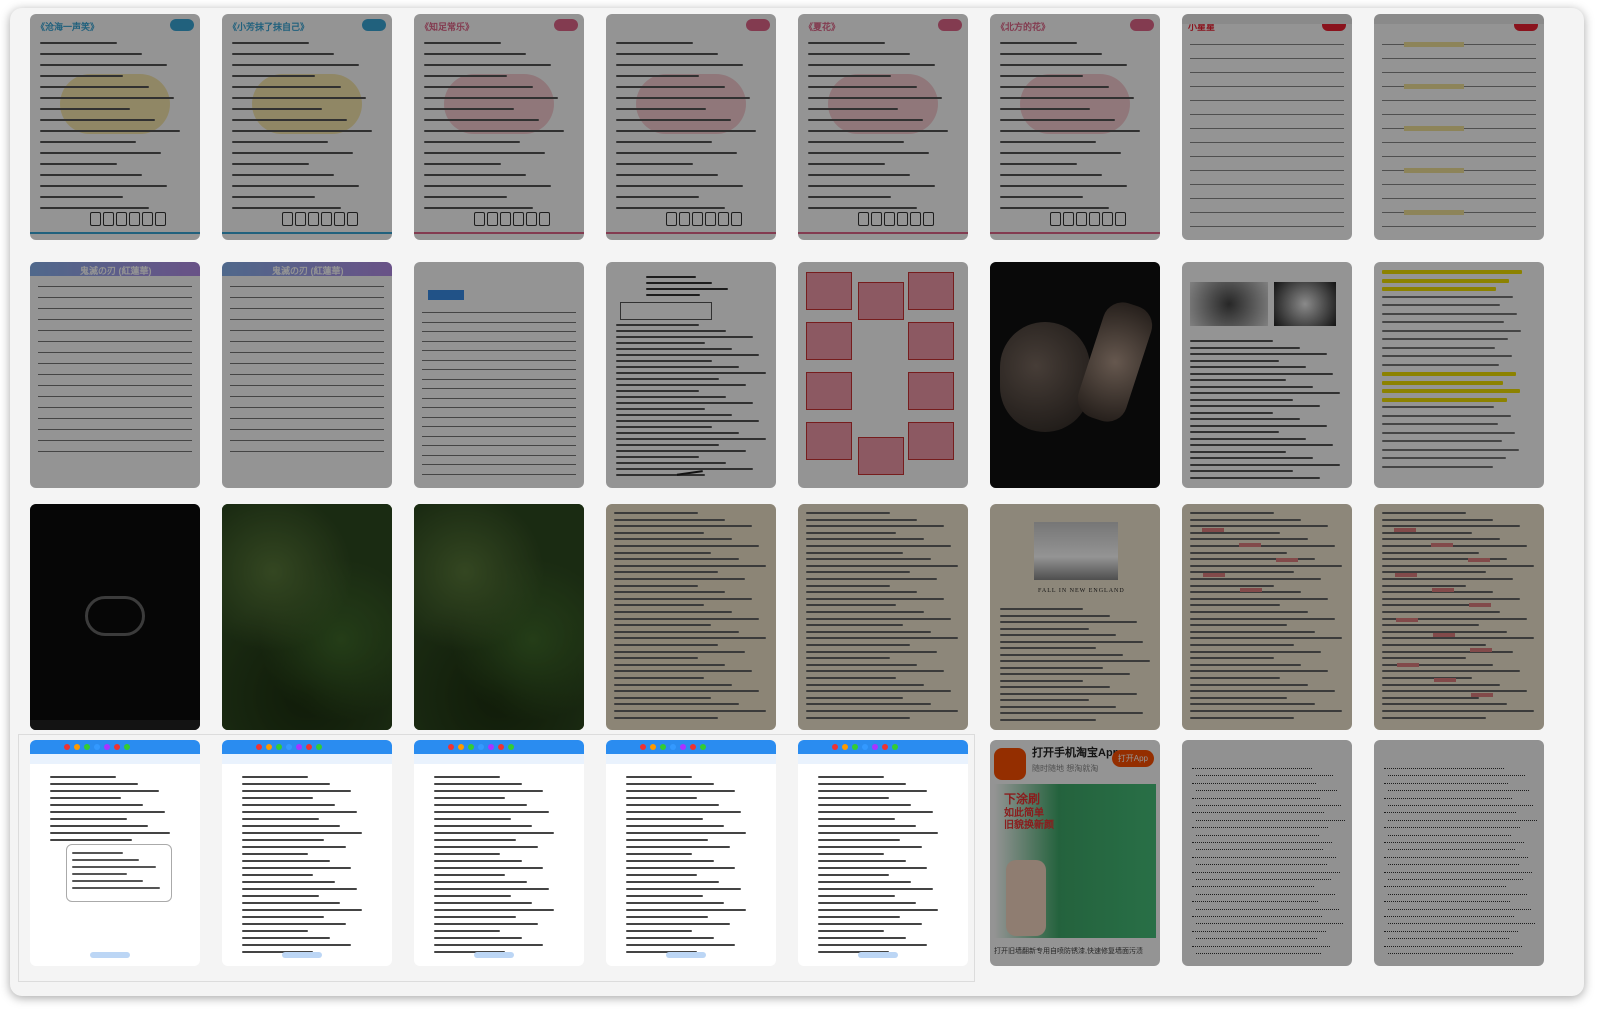 The height and width of the screenshot is (1012, 1600). I want to click on song-sheet-thumbnail: 小星星, so click(1267, 127).